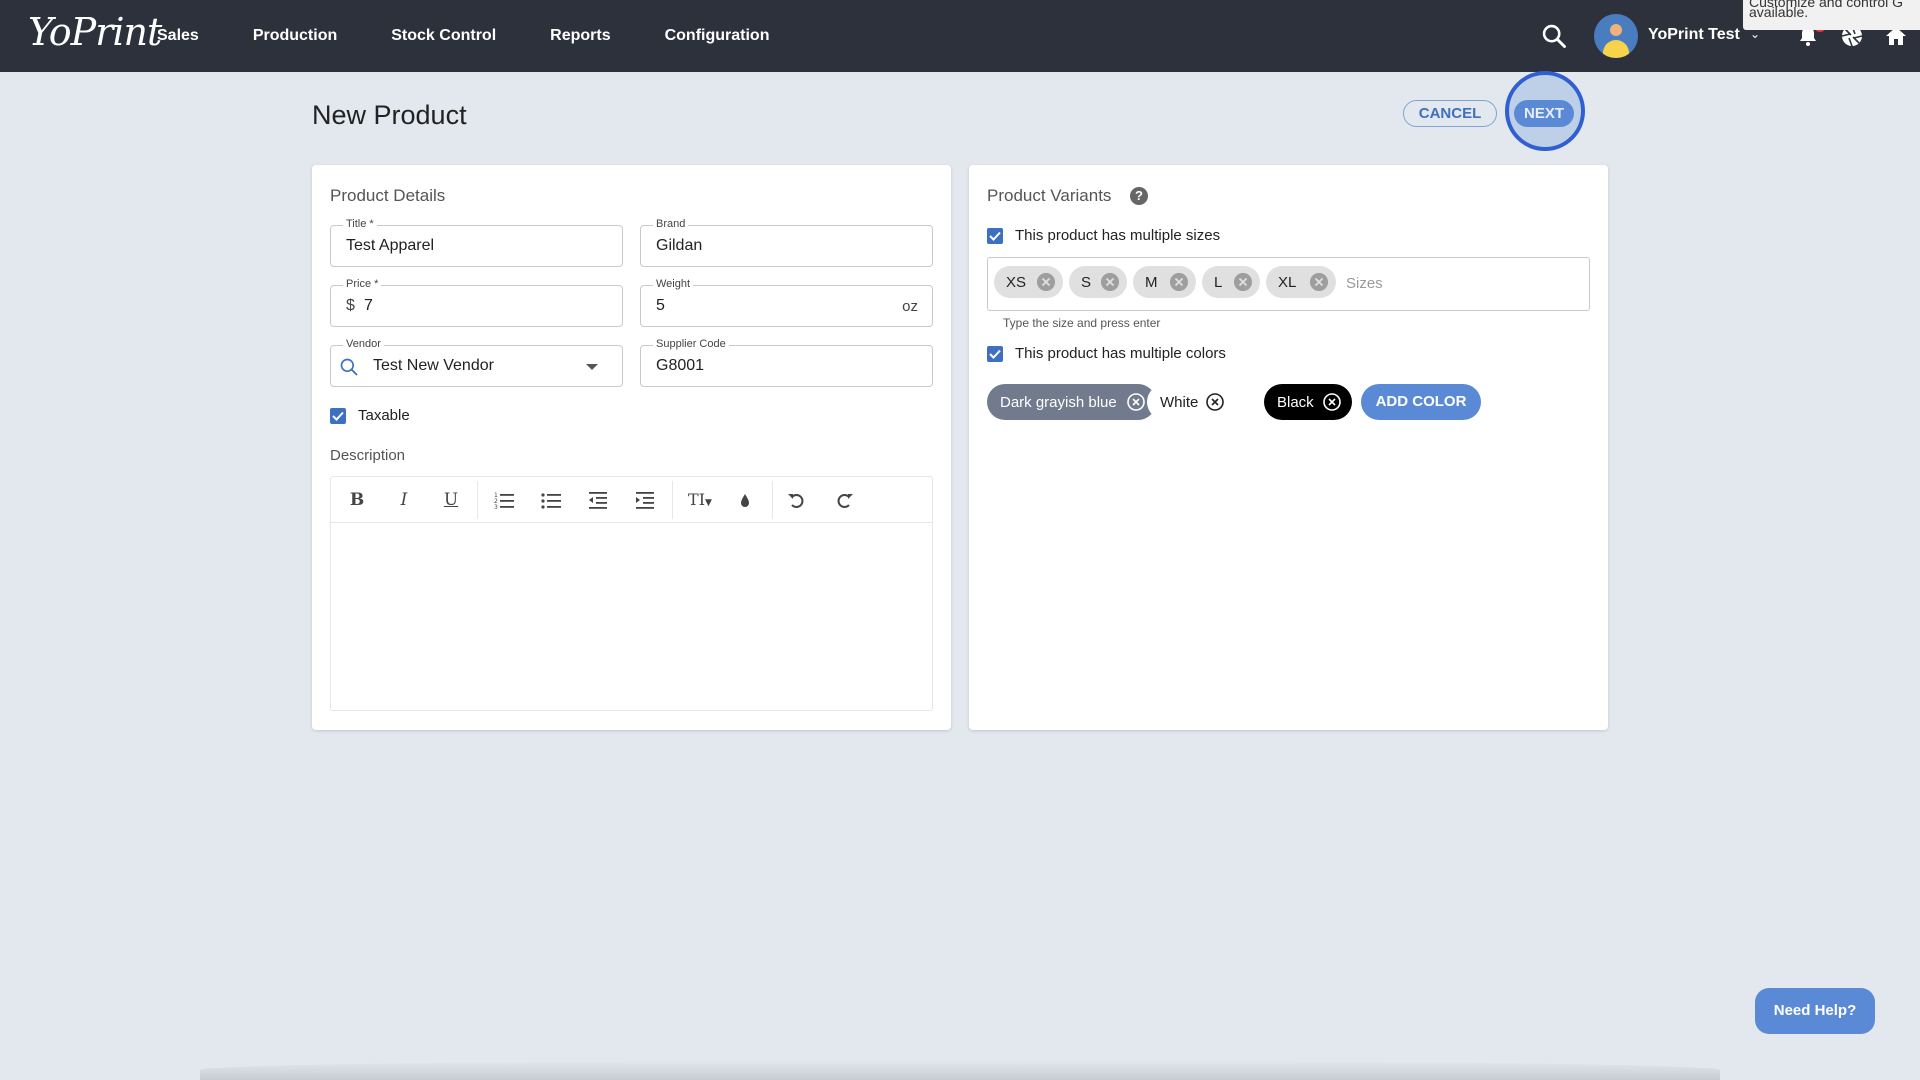 This screenshot has height=1080, width=1920. Describe the element at coordinates (389, 115) in the screenshot. I see `page-title: New Product` at that location.